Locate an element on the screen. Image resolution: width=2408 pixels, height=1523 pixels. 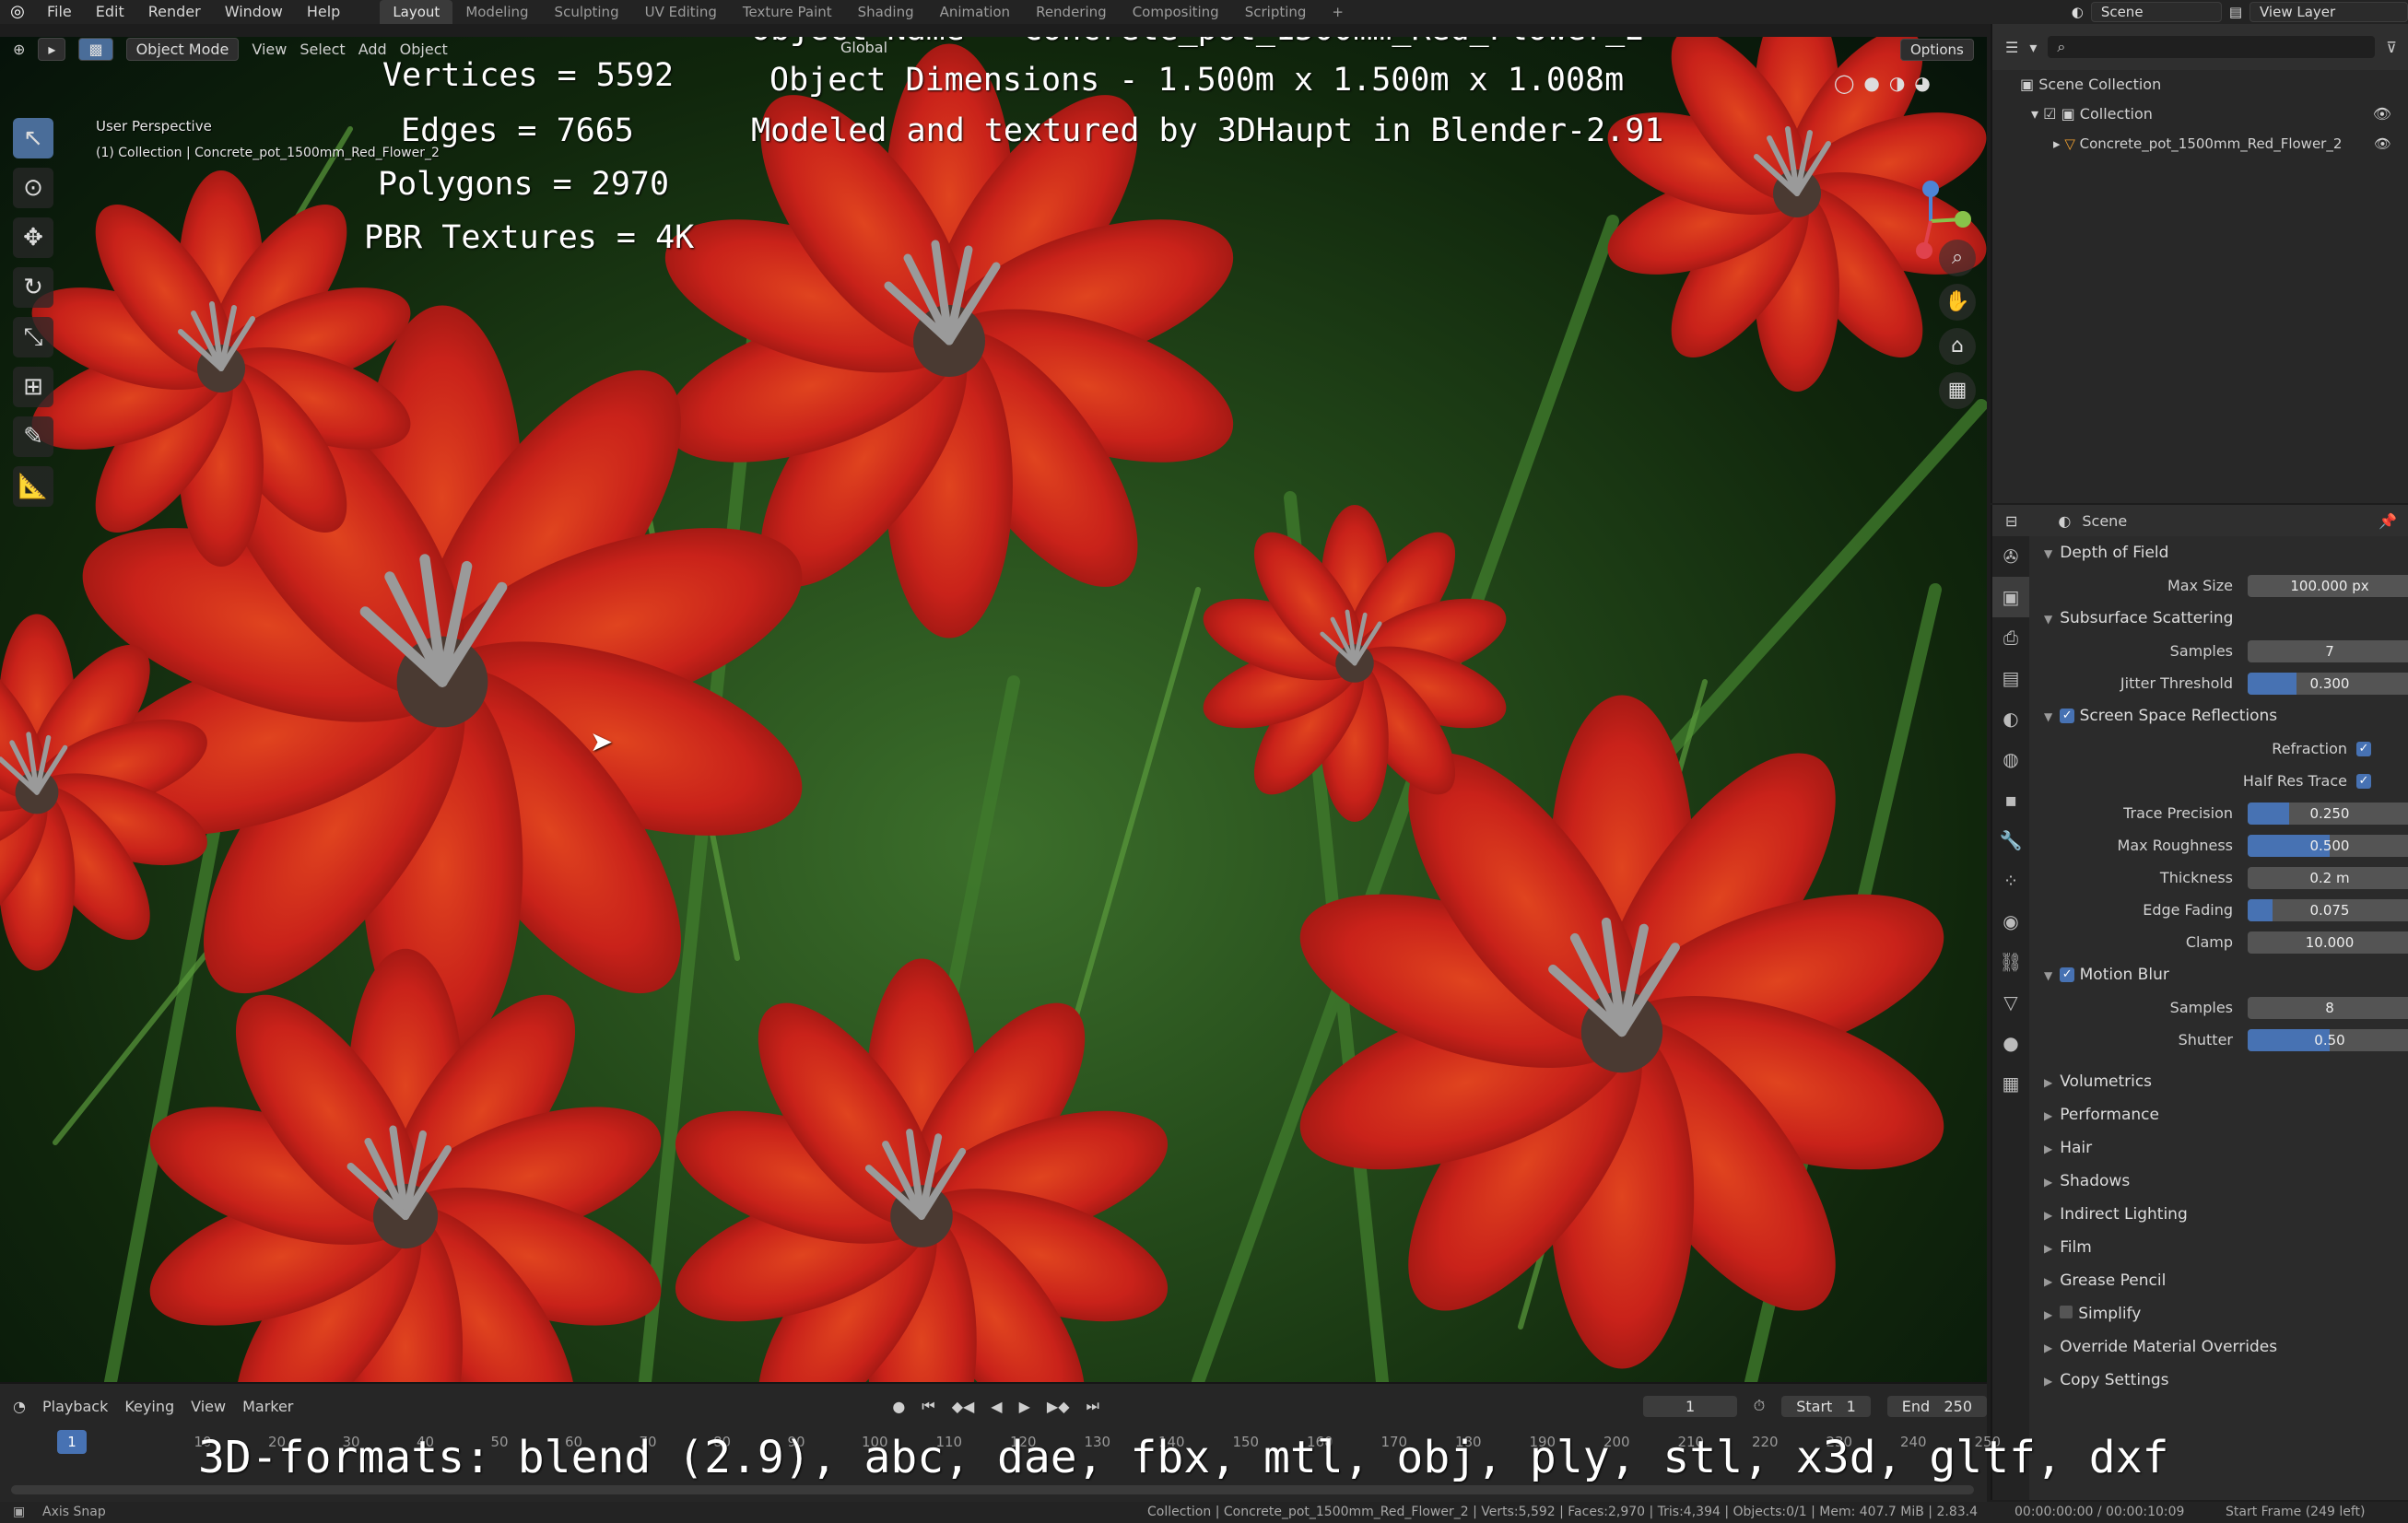
keying-menu: Keying is located at coordinates (149, 1407).